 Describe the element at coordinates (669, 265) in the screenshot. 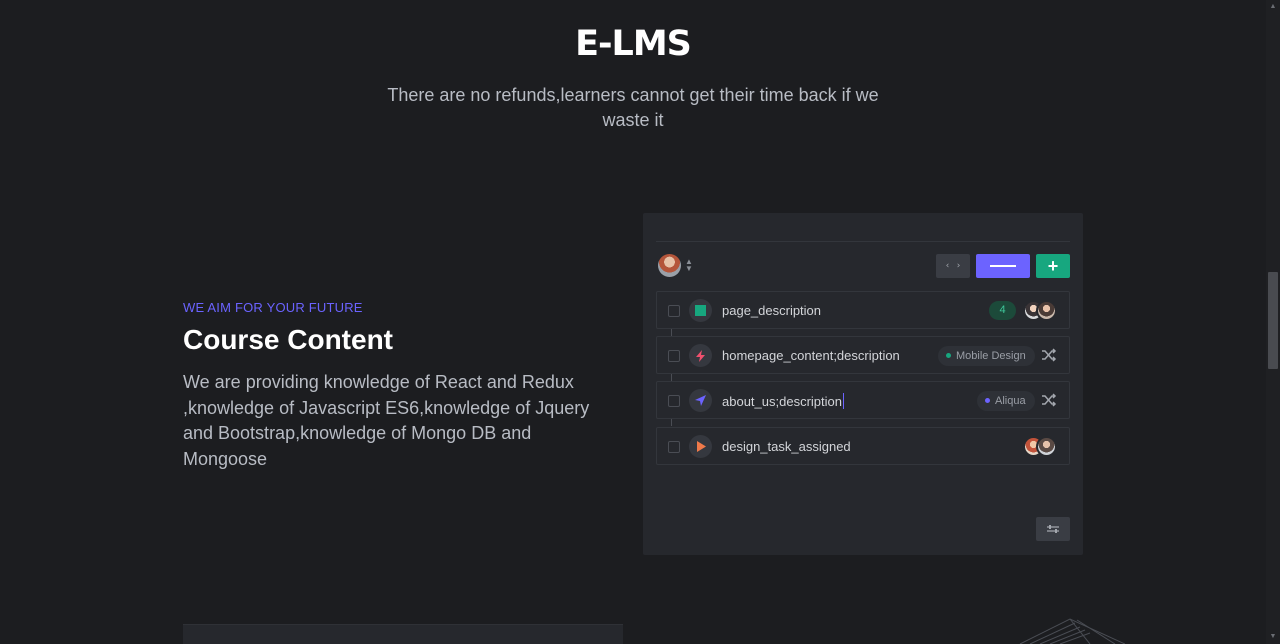

I see `user-avatar` at that location.